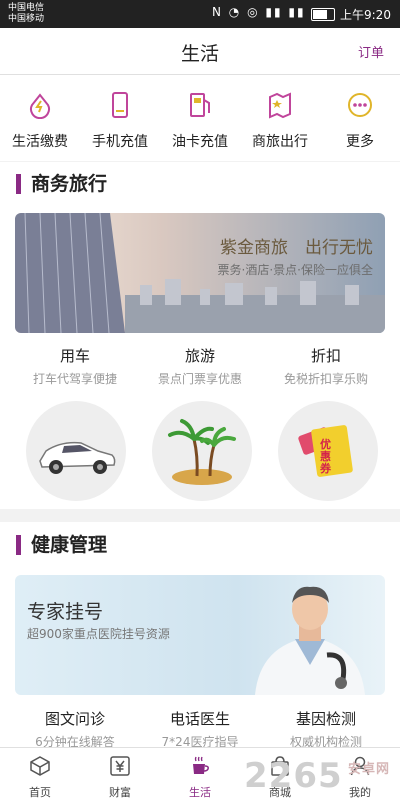 The height and width of the screenshot is (801, 400). What do you see at coordinates (120, 121) in the screenshot?
I see `service-phone-topup: 手机充值` at bounding box center [120, 121].